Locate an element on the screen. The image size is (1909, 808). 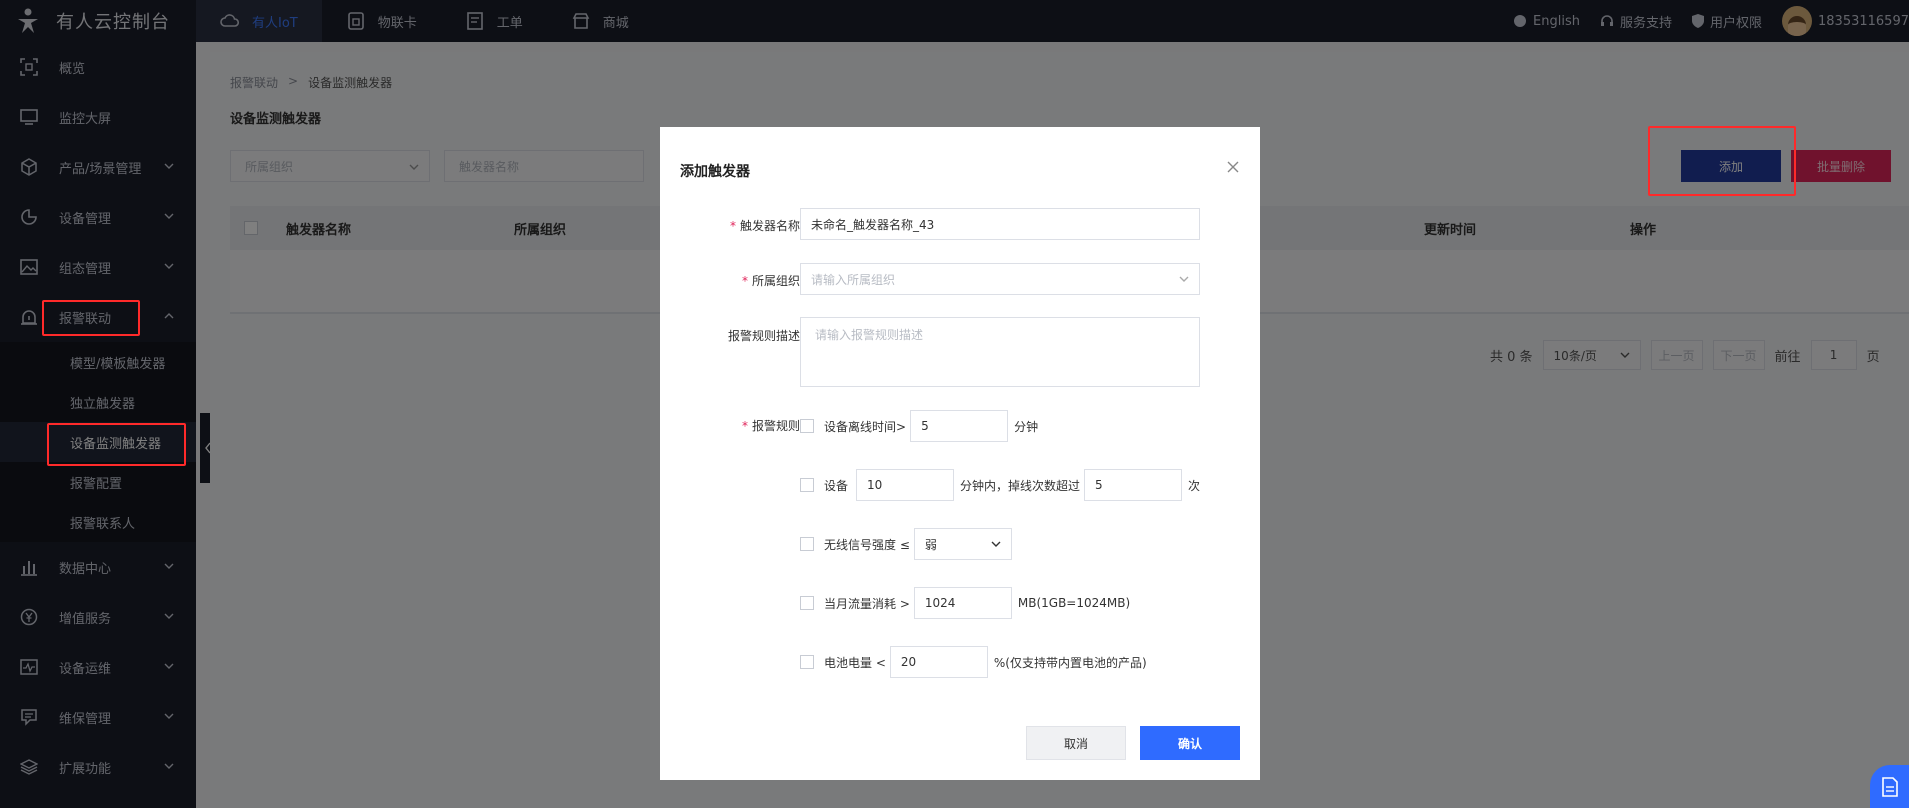
org-label-text: 所属组织 is located at coordinates (775, 281).